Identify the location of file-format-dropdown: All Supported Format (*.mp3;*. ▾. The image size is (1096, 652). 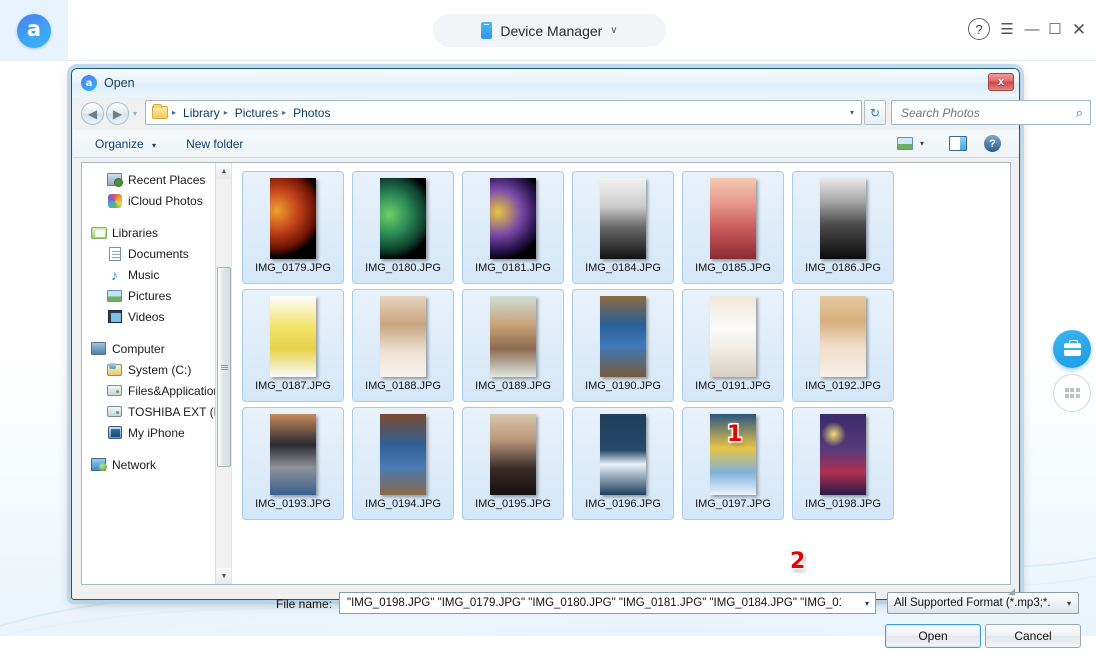
(983, 603).